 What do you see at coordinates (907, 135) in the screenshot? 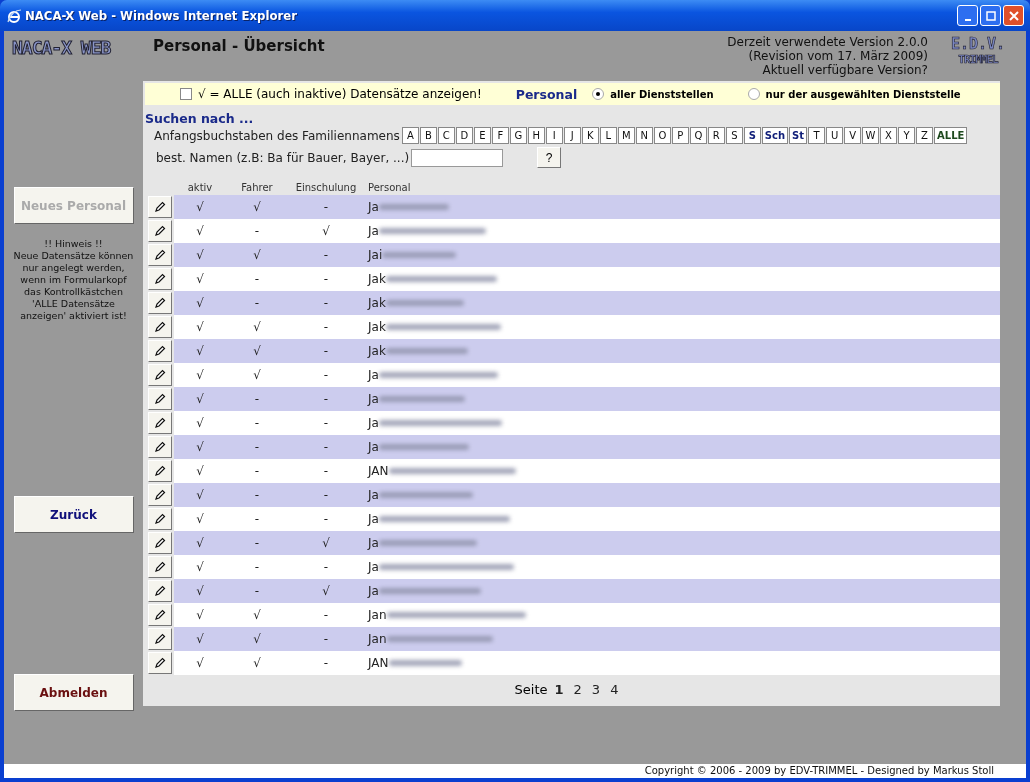
I see `letter-button: Y` at bounding box center [907, 135].